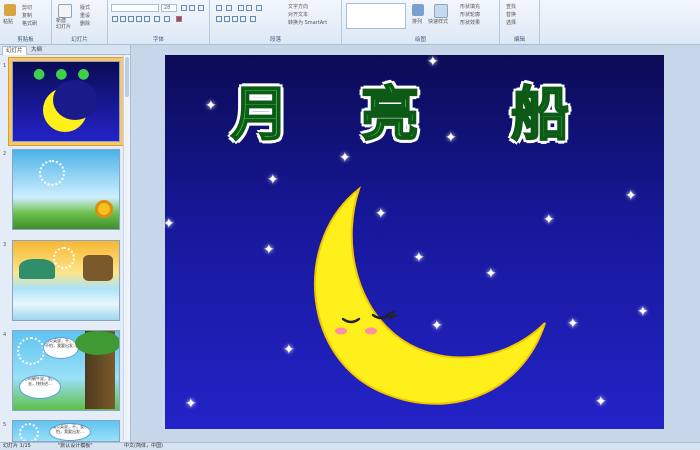  Describe the element at coordinates (184, 8) in the screenshot. I see `grow-font-icon` at that location.